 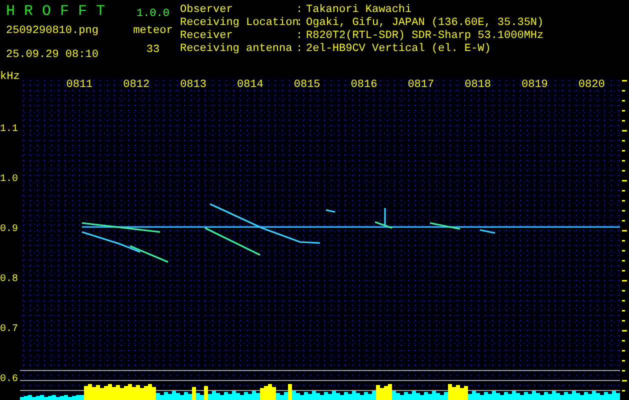 I want to click on axis-unit: kHz, so click(x=10, y=77).